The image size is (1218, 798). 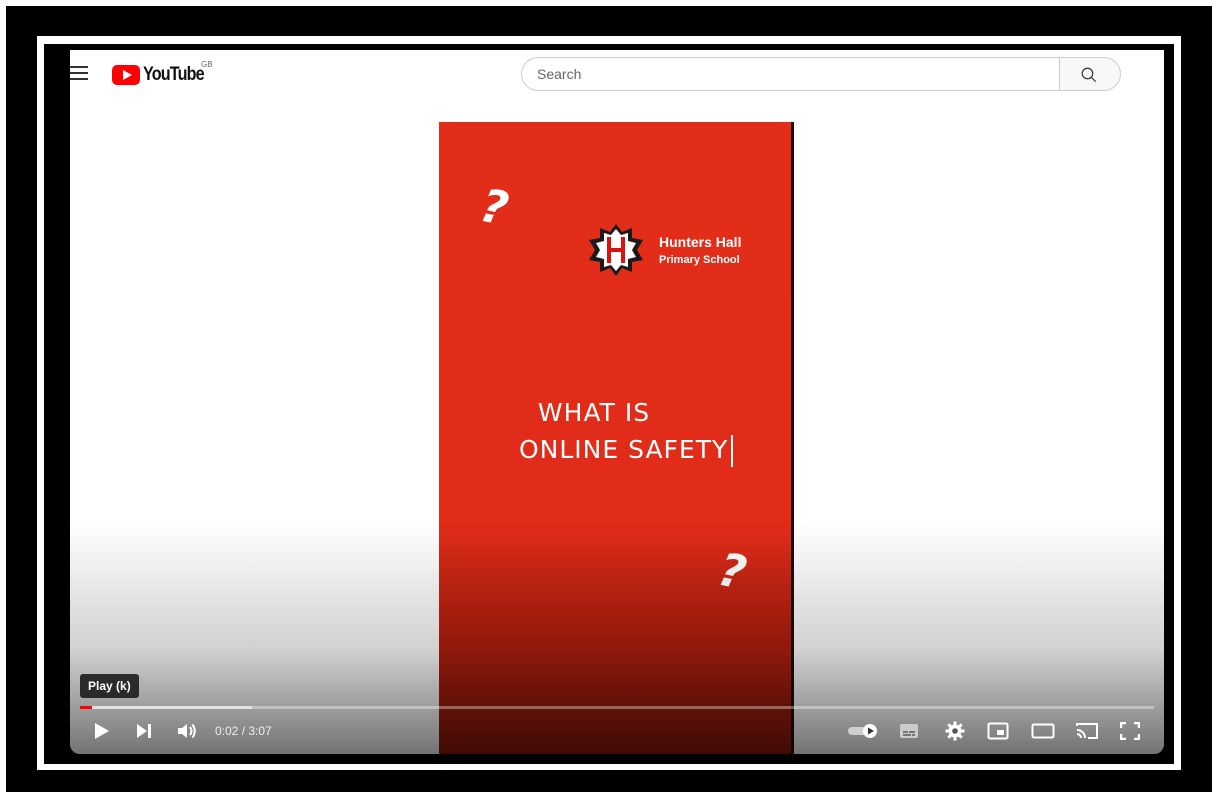 I want to click on autoplay-toggle-icon, so click(x=862, y=731).